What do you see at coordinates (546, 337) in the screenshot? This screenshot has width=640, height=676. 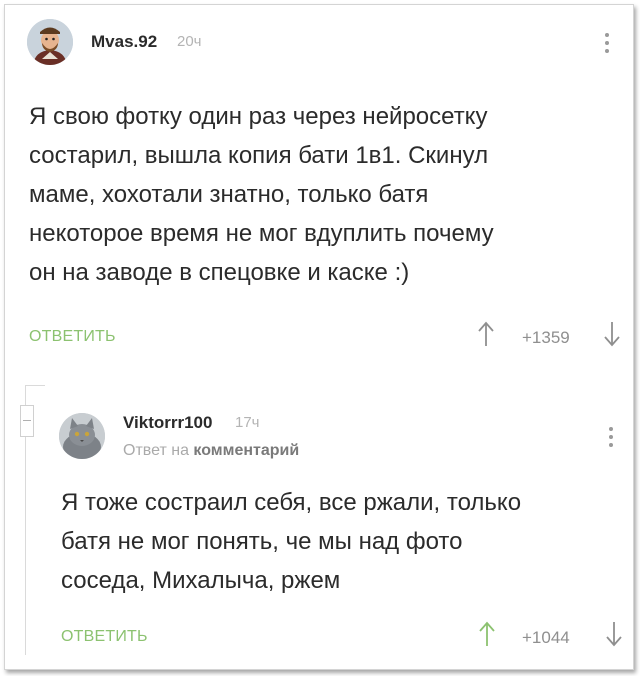 I see `score: +1359` at bounding box center [546, 337].